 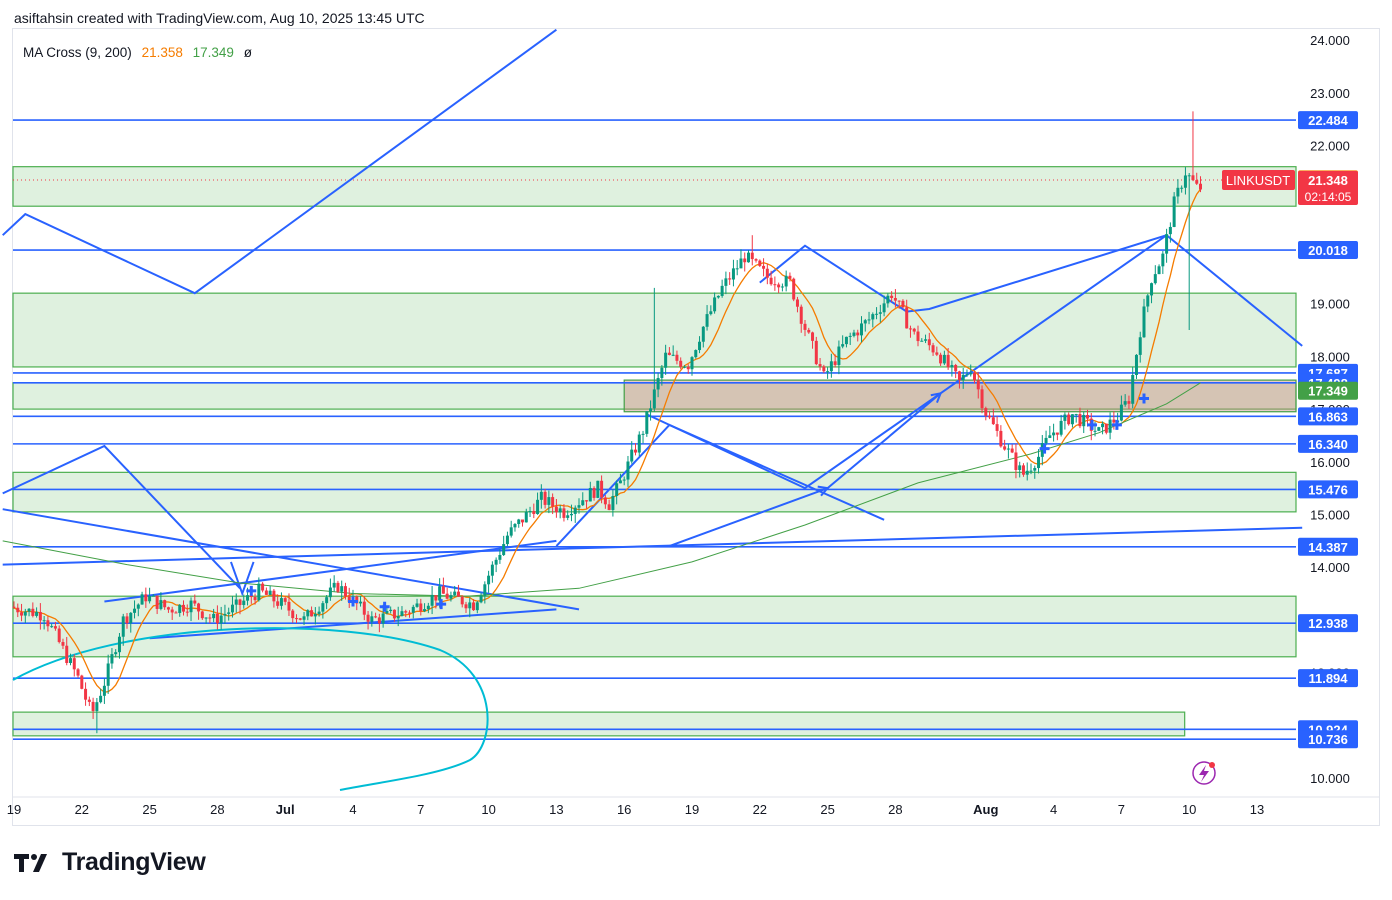 What do you see at coordinates (1330, 304) in the screenshot?
I see `y-tick-label: 19.000` at bounding box center [1330, 304].